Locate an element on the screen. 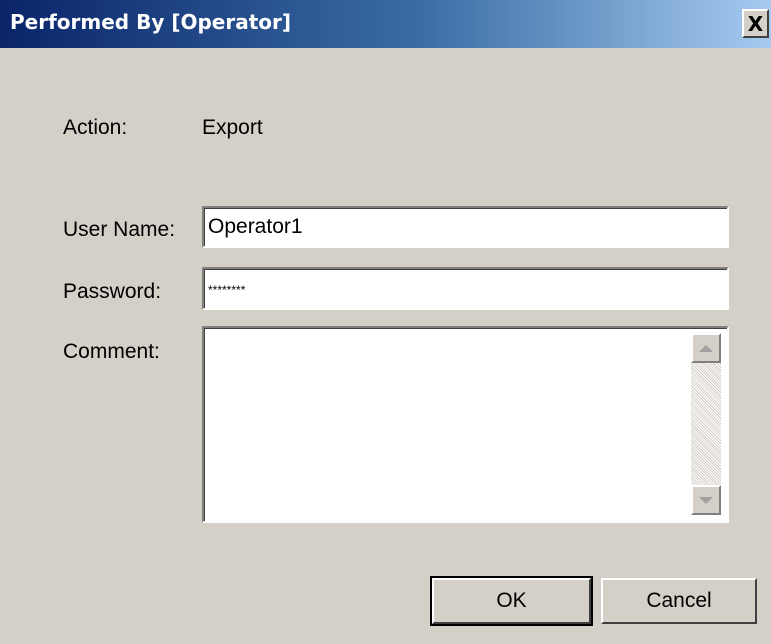 The width and height of the screenshot is (771, 644). scroll-up-arrow-icon is located at coordinates (706, 348).